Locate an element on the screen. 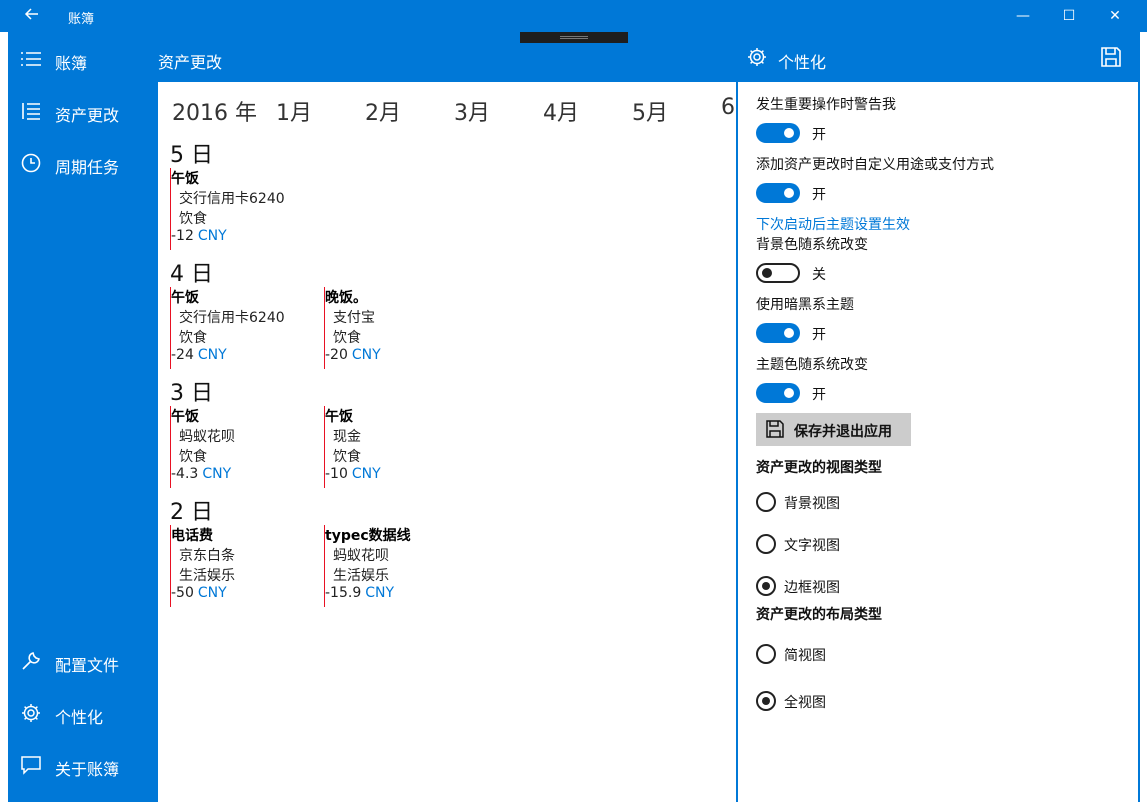  clock-icon is located at coordinates (31, 163).